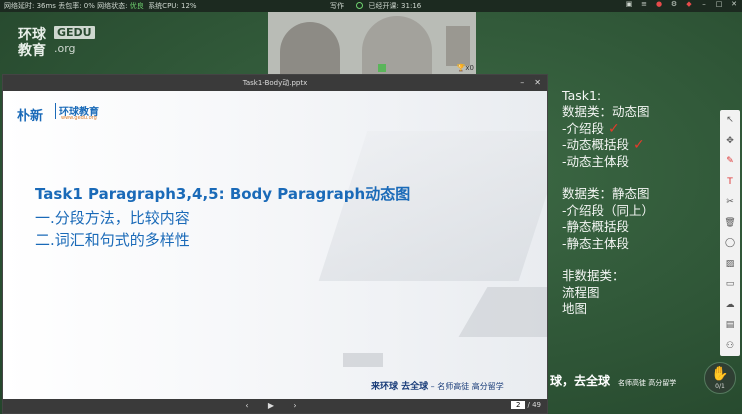  What do you see at coordinates (295, 406) in the screenshot?
I see `next-slide-icon: ›` at bounding box center [295, 406].